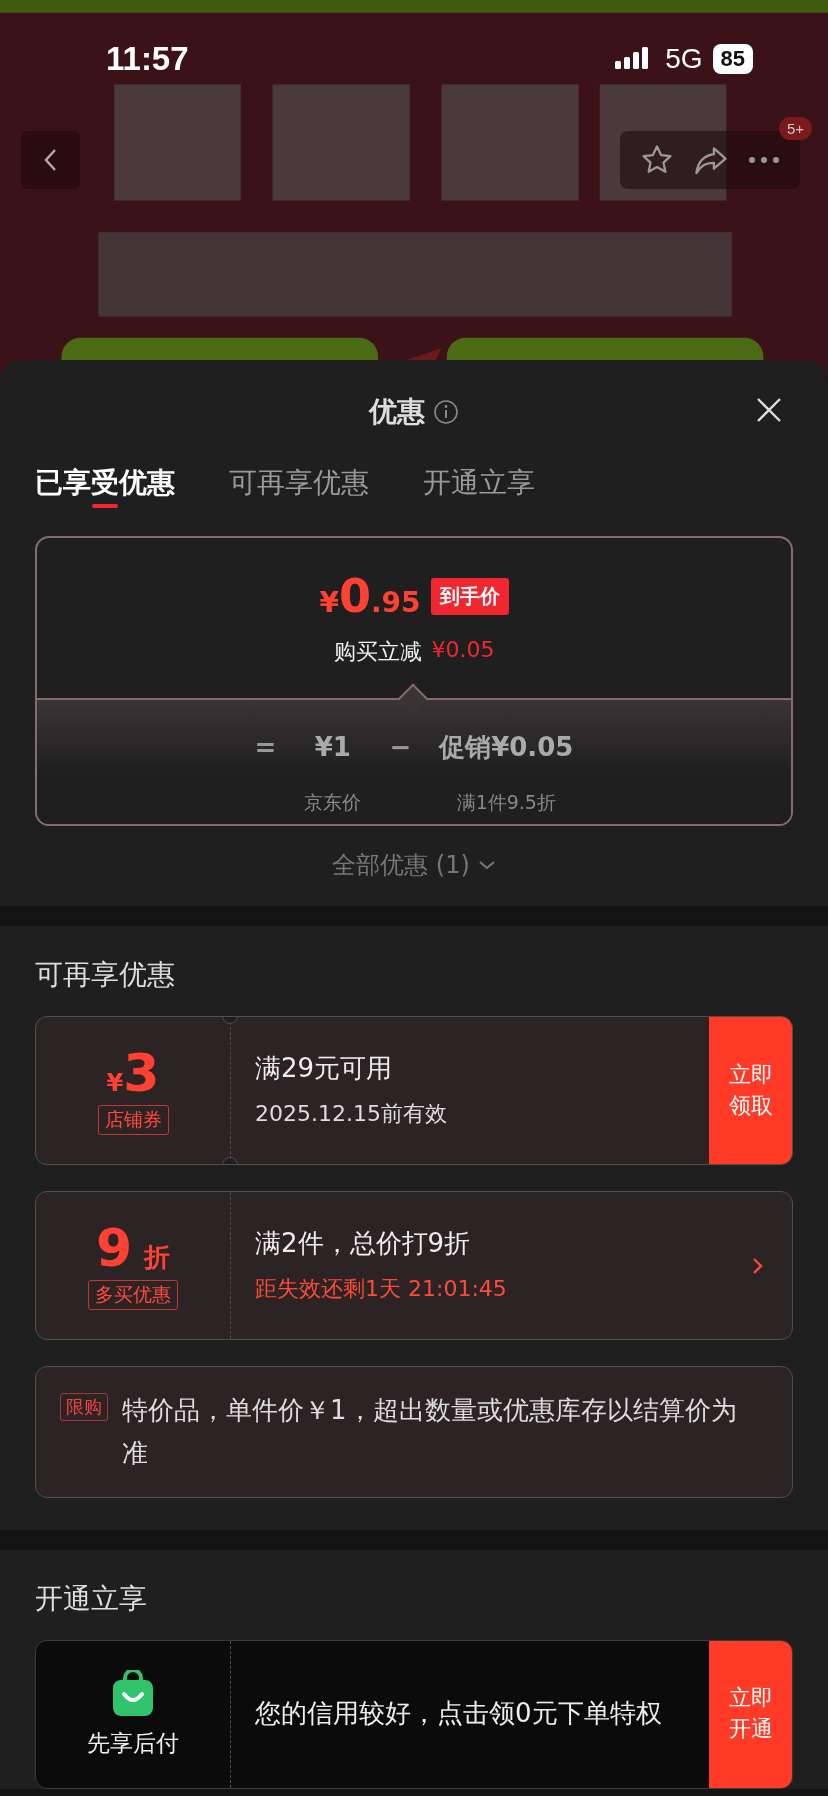 Image resolution: width=828 pixels, height=1796 pixels. What do you see at coordinates (299, 488) in the screenshot?
I see `tab: 可再享优惠` at bounding box center [299, 488].